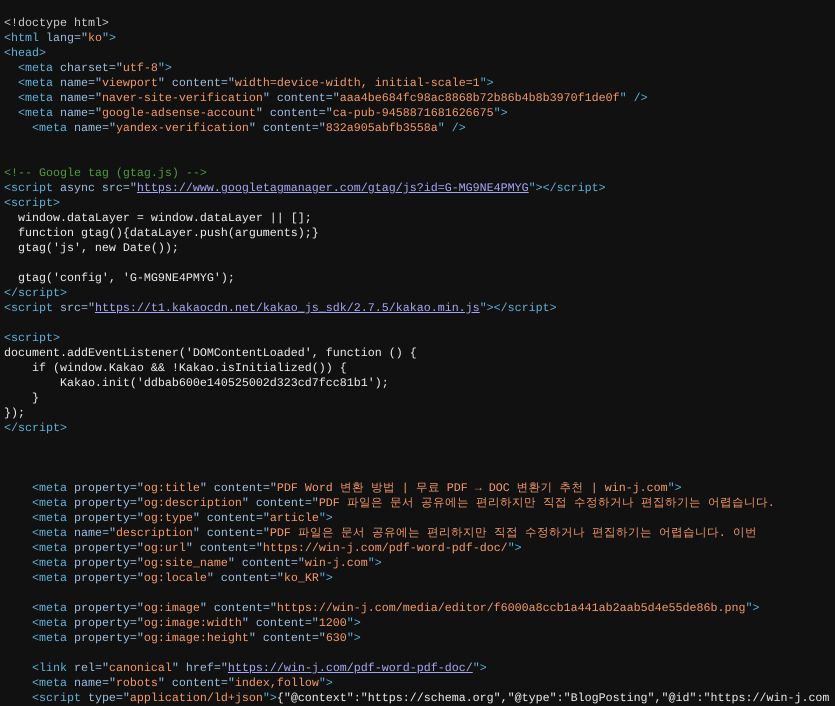  I want to click on html-tag: <script>, so click(32, 338).